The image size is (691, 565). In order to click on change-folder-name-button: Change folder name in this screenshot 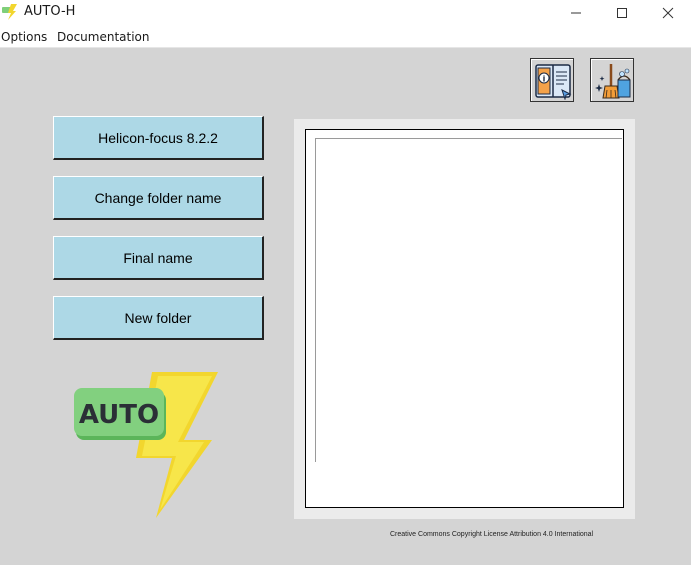, I will do `click(158, 198)`.